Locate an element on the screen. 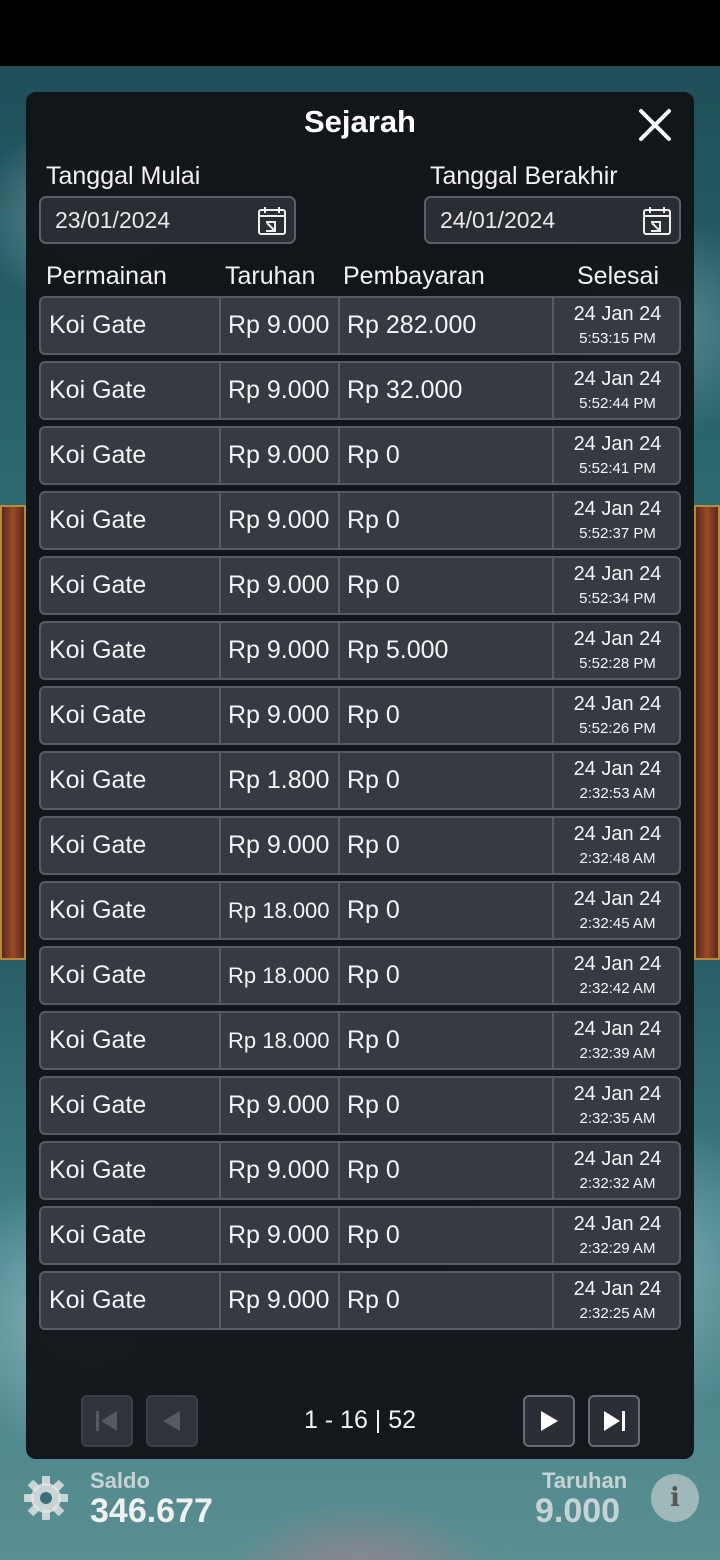  row-finished: 24 Jan 24 5:52:37 PM is located at coordinates (616, 520).